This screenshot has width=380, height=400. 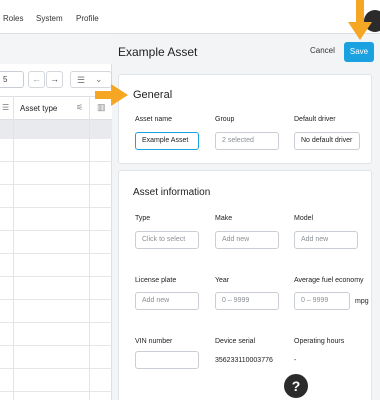 What do you see at coordinates (172, 192) in the screenshot?
I see `asset-information-title: Asset information` at bounding box center [172, 192].